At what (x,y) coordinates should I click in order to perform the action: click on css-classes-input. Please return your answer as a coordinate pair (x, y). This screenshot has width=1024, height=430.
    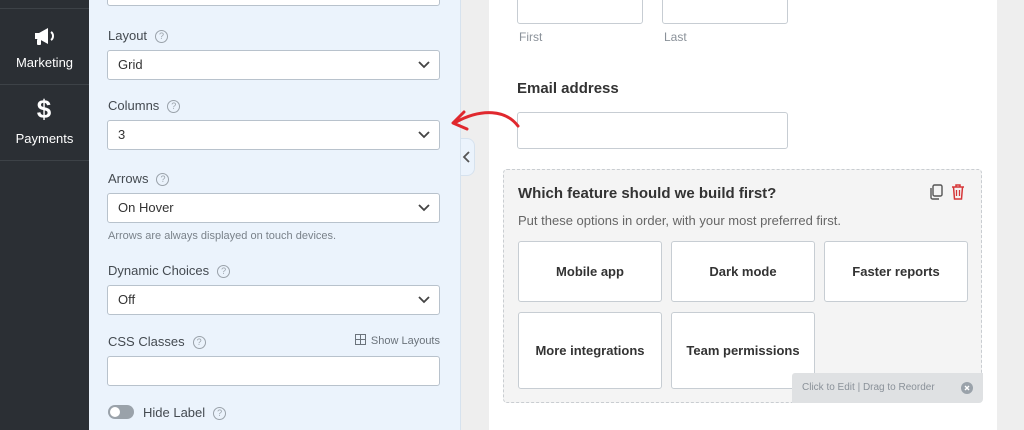
    Looking at the image, I should click on (273, 371).